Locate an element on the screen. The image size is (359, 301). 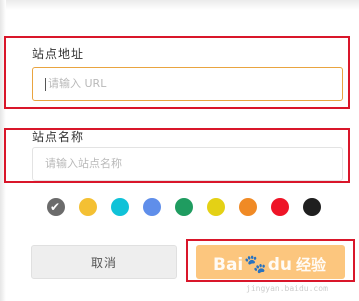
watermark-url: jingyan.baidu.com is located at coordinates (287, 288).